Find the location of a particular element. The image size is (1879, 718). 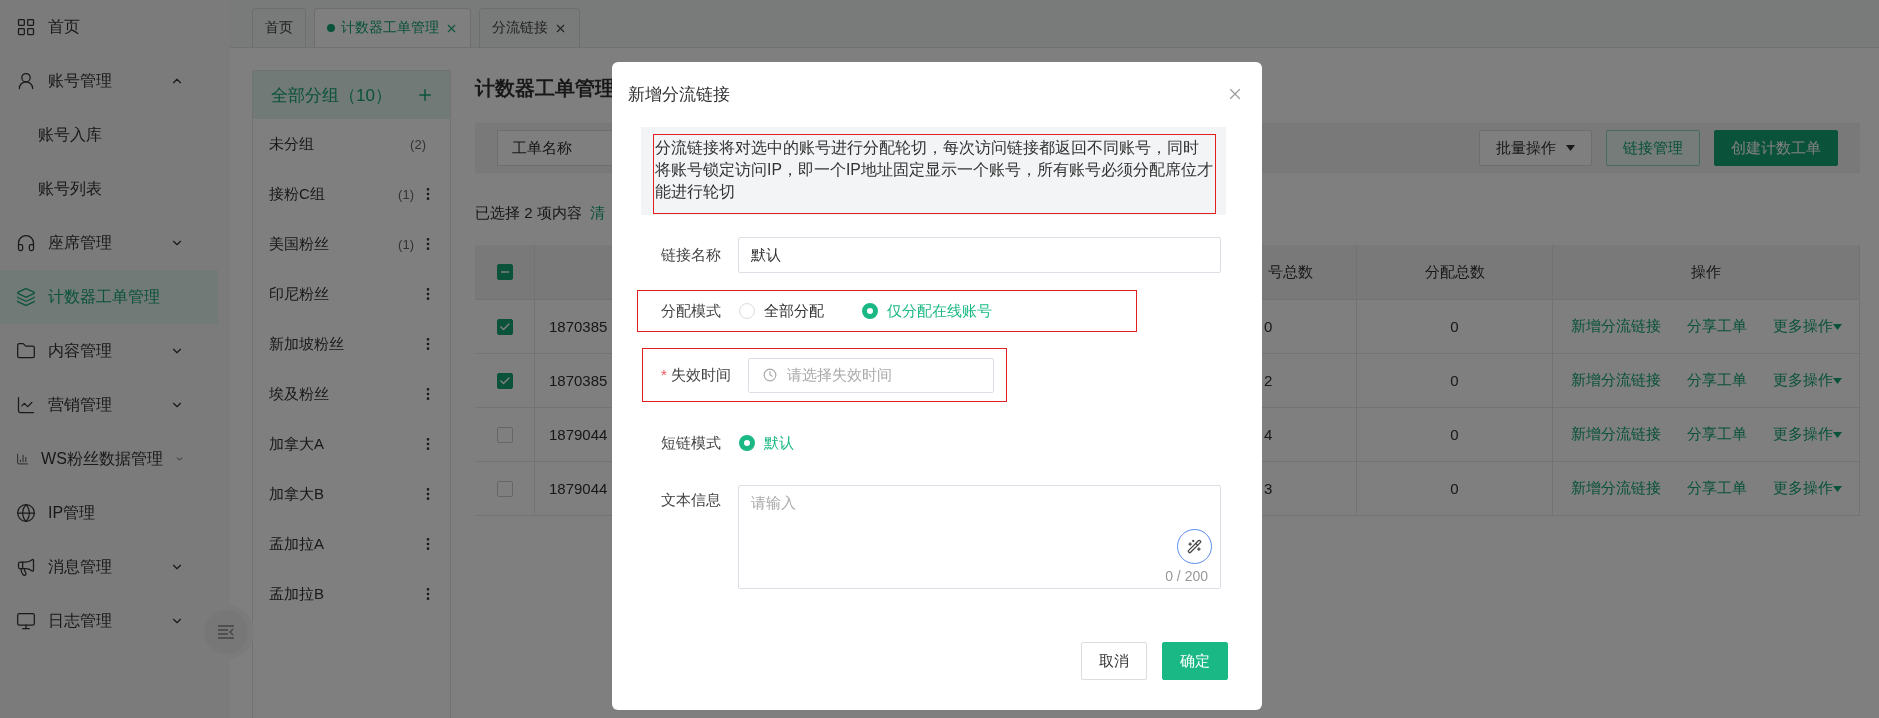

sidebar-item: IP管理 is located at coordinates (109, 513).